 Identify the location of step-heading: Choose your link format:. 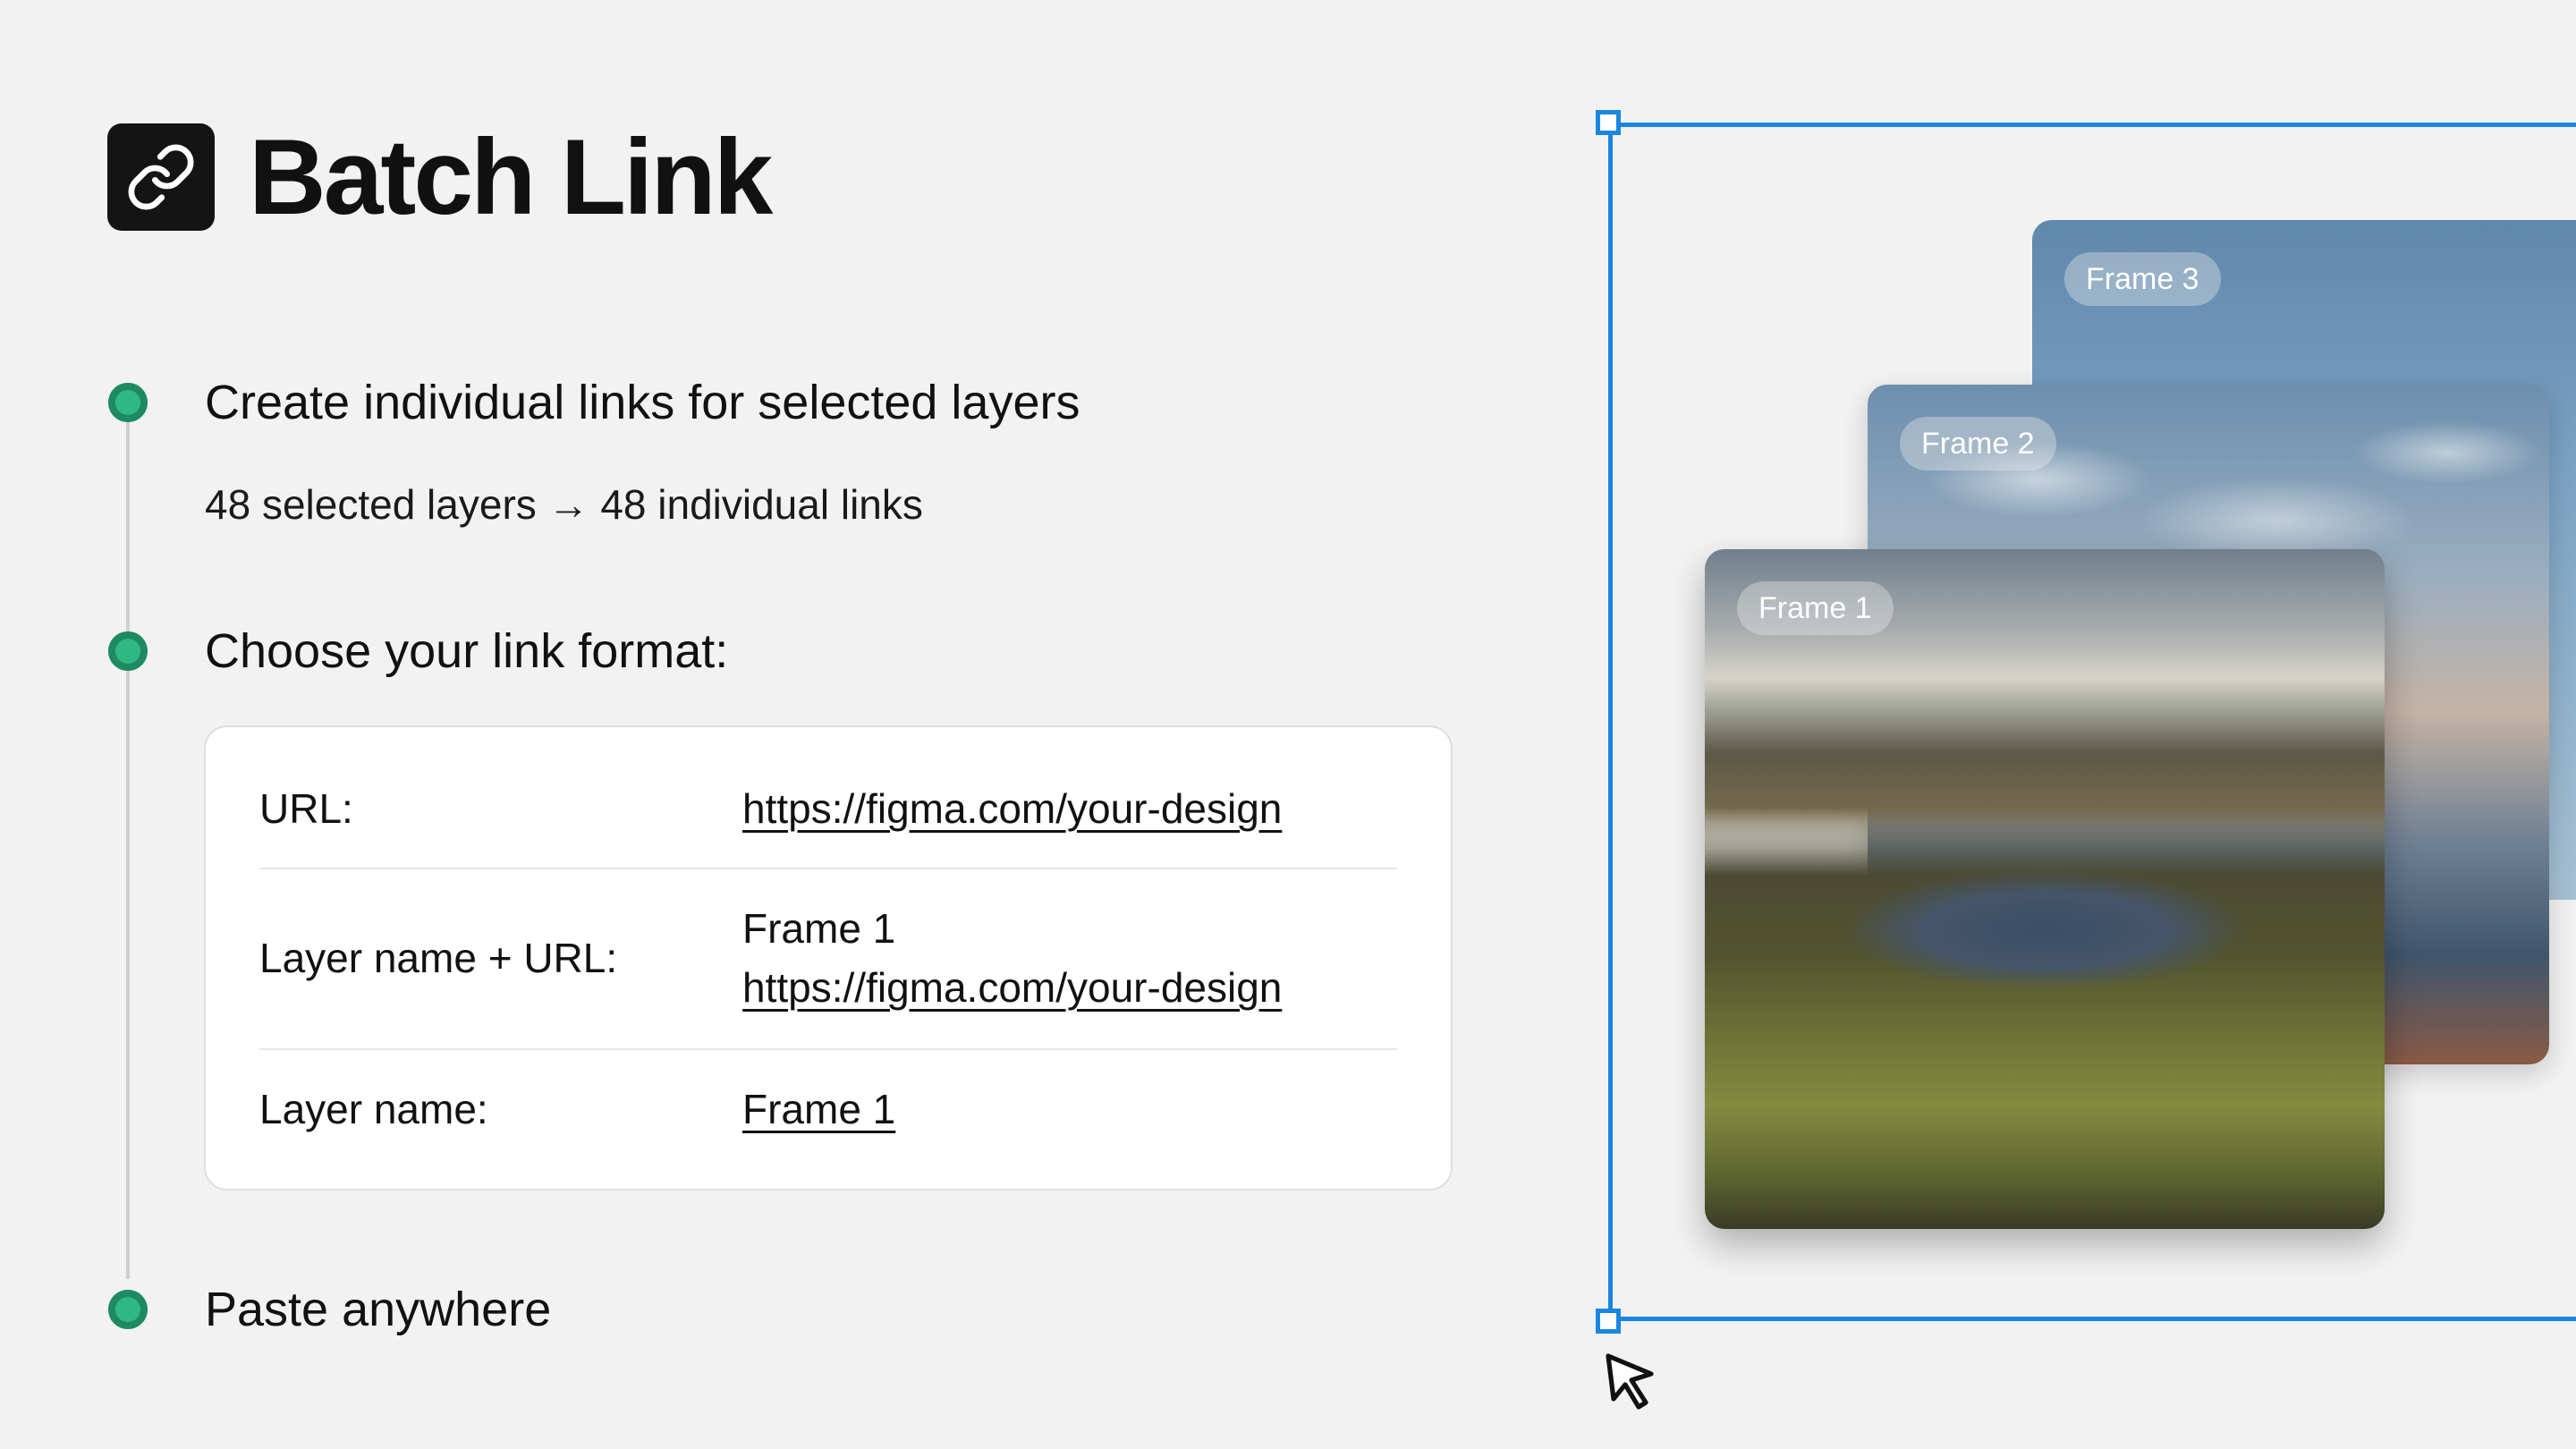
(467, 651).